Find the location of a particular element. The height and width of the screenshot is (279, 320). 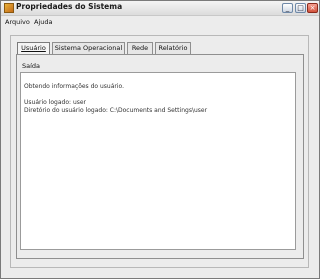

tab-sistema-operacional: Sistema Operacional is located at coordinates (88, 48).